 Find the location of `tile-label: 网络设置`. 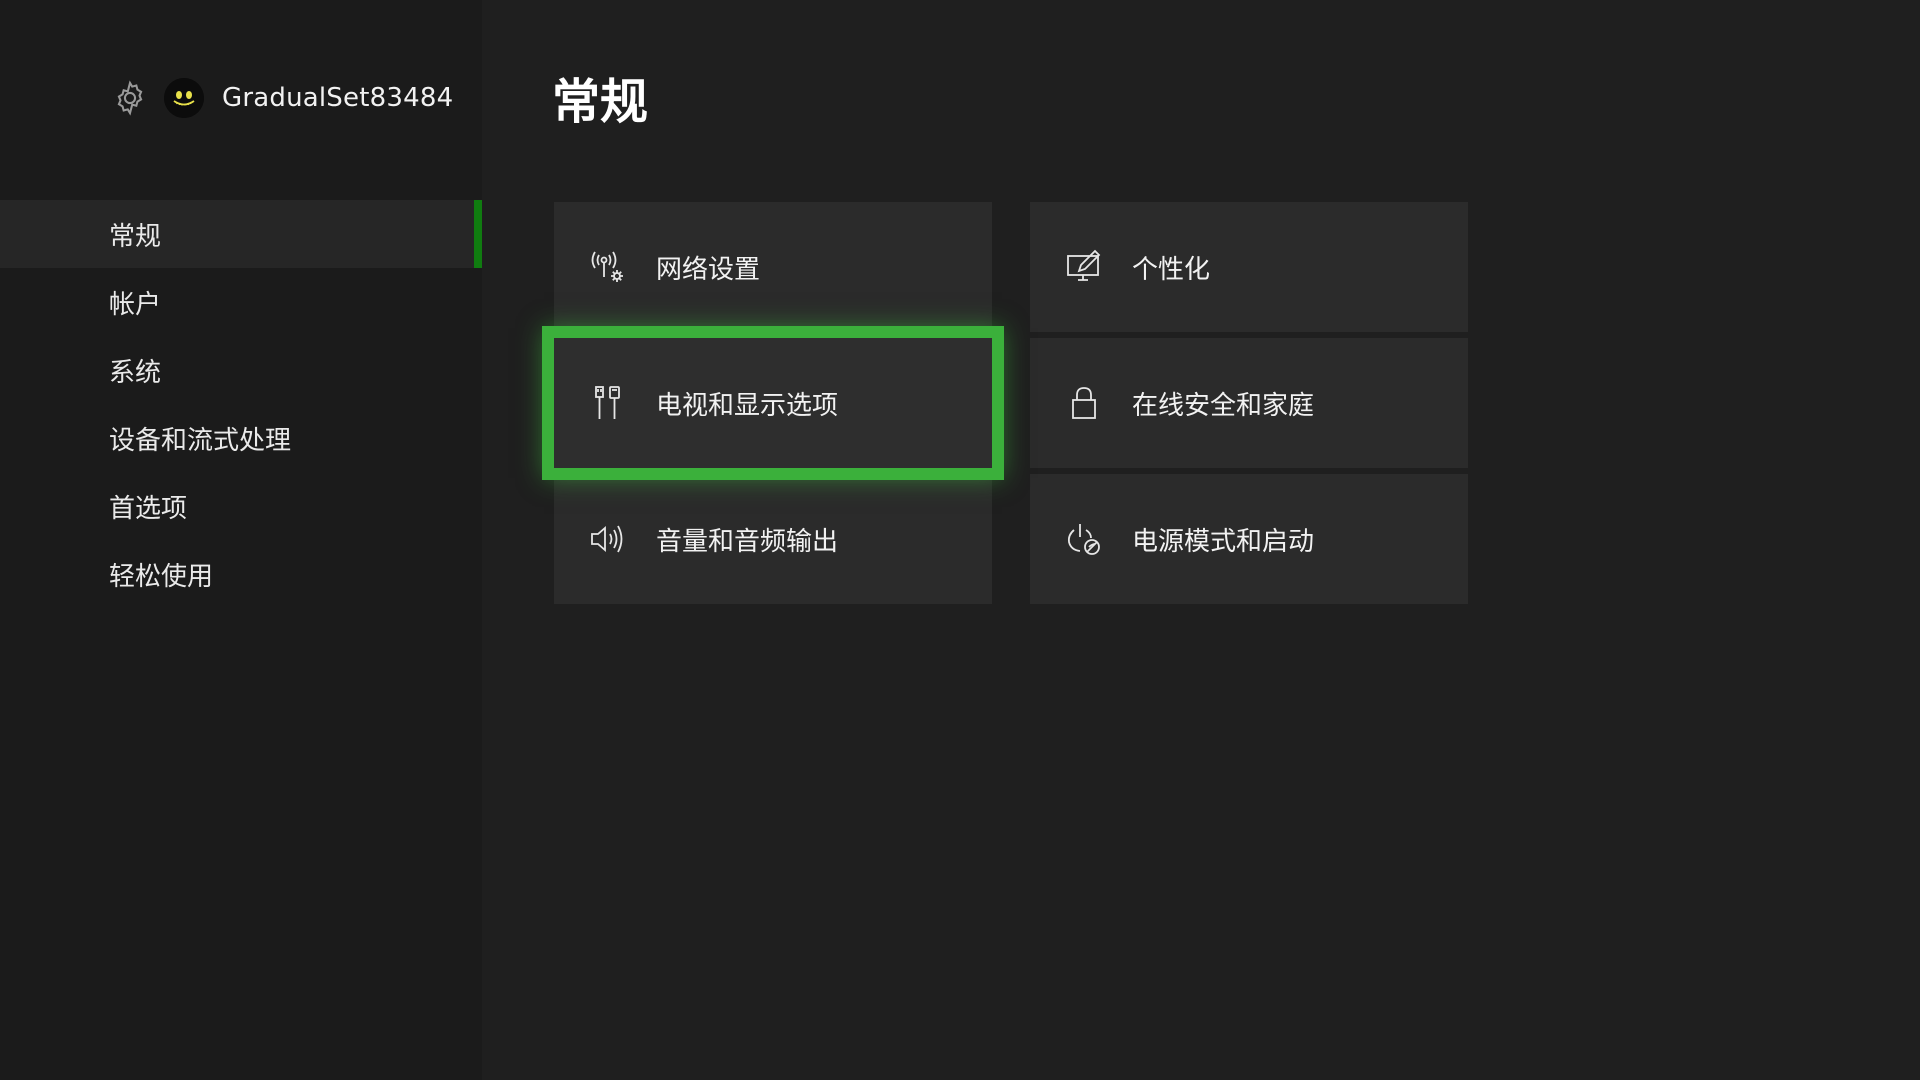

tile-label: 网络设置 is located at coordinates (708, 269).